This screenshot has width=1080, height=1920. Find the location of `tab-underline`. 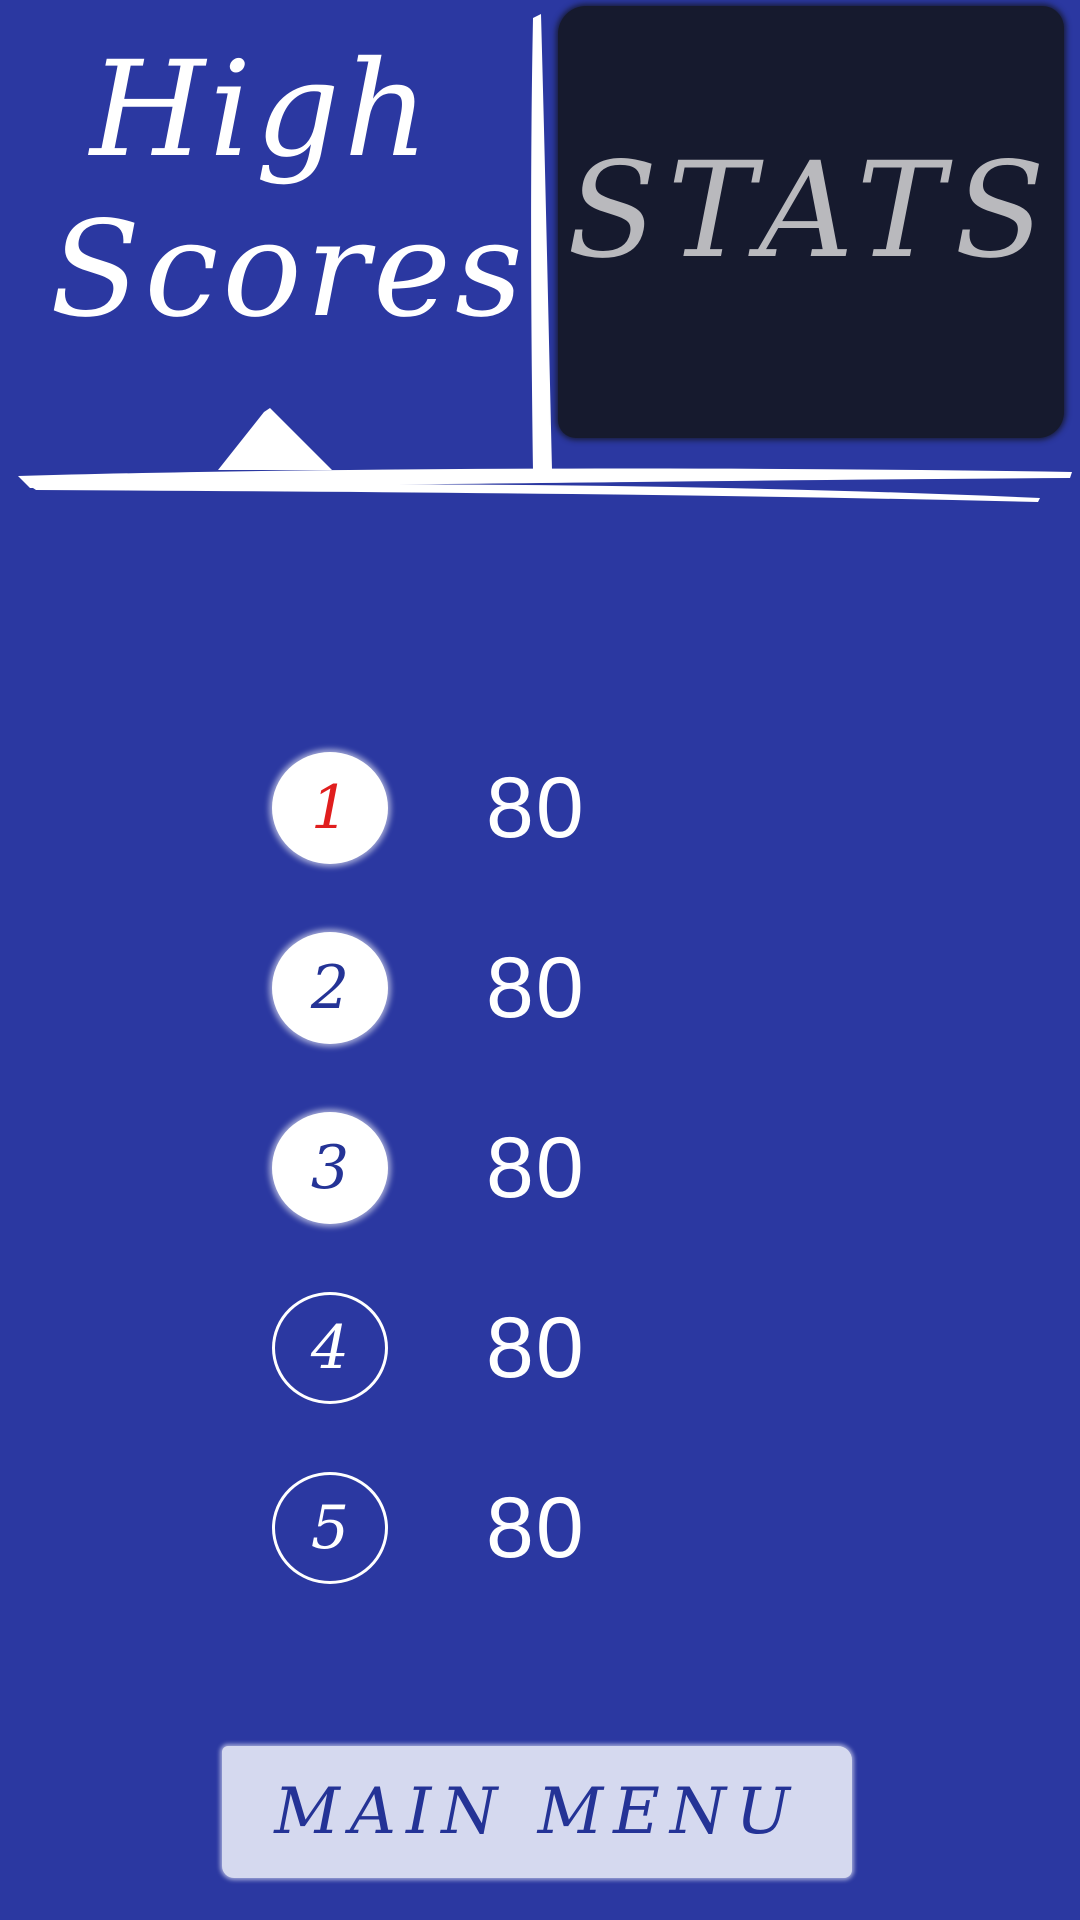

tab-underline is located at coordinates (545, 478).